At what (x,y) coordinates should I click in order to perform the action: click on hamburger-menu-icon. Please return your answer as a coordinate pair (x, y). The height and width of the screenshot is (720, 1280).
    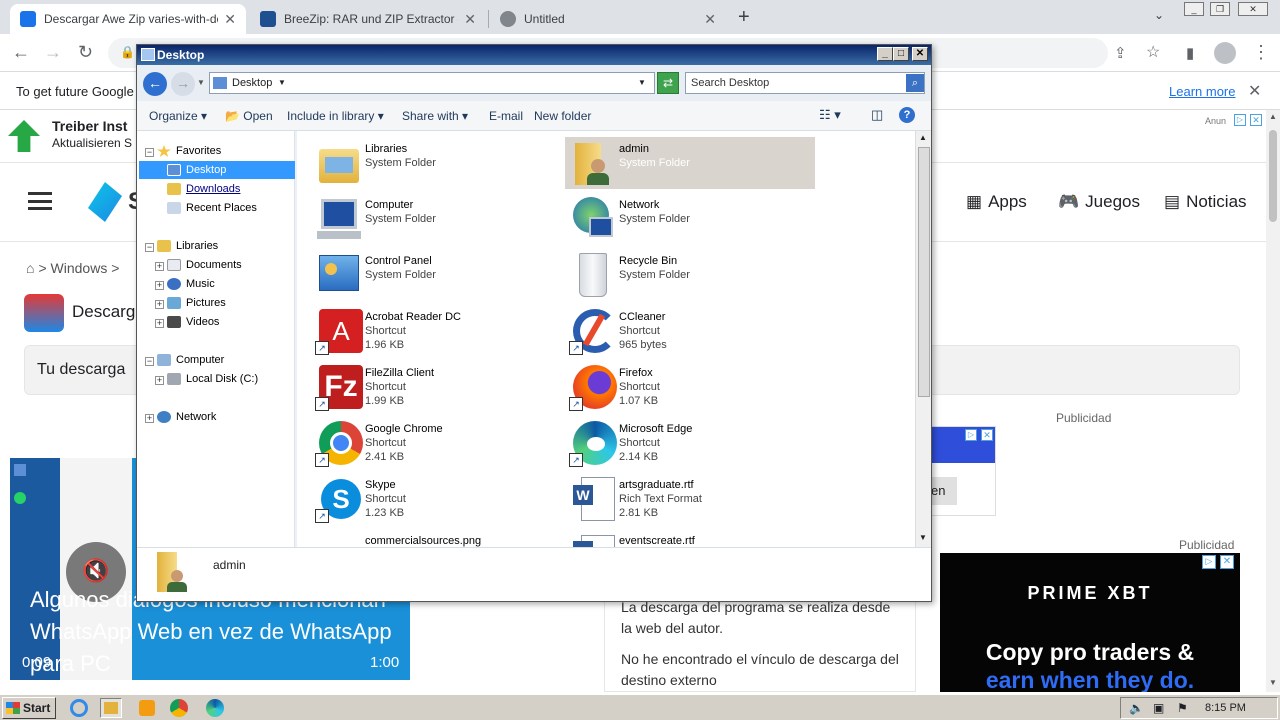
    Looking at the image, I should click on (40, 201).